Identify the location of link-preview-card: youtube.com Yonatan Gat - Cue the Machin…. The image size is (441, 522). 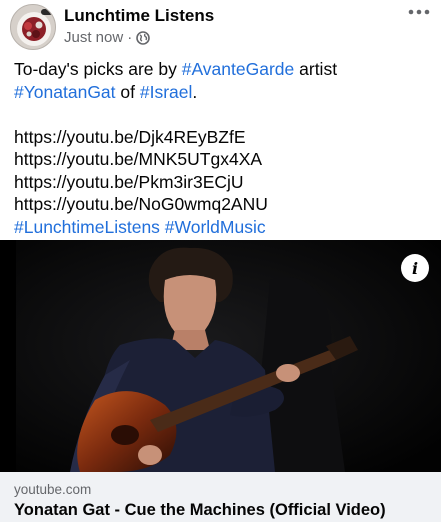
(220, 497).